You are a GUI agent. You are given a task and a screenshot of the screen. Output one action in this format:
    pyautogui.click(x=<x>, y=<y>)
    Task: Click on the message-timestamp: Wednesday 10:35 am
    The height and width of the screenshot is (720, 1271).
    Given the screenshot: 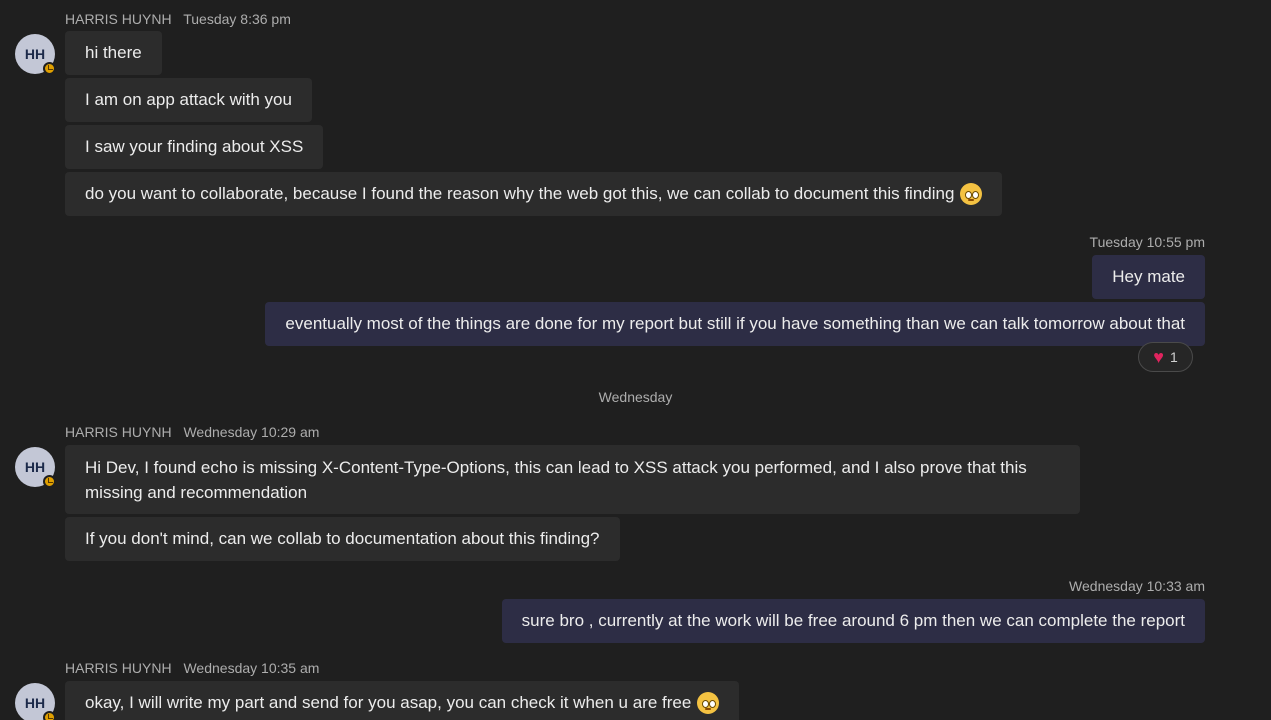 What is the action you would take?
    pyautogui.click(x=251, y=668)
    